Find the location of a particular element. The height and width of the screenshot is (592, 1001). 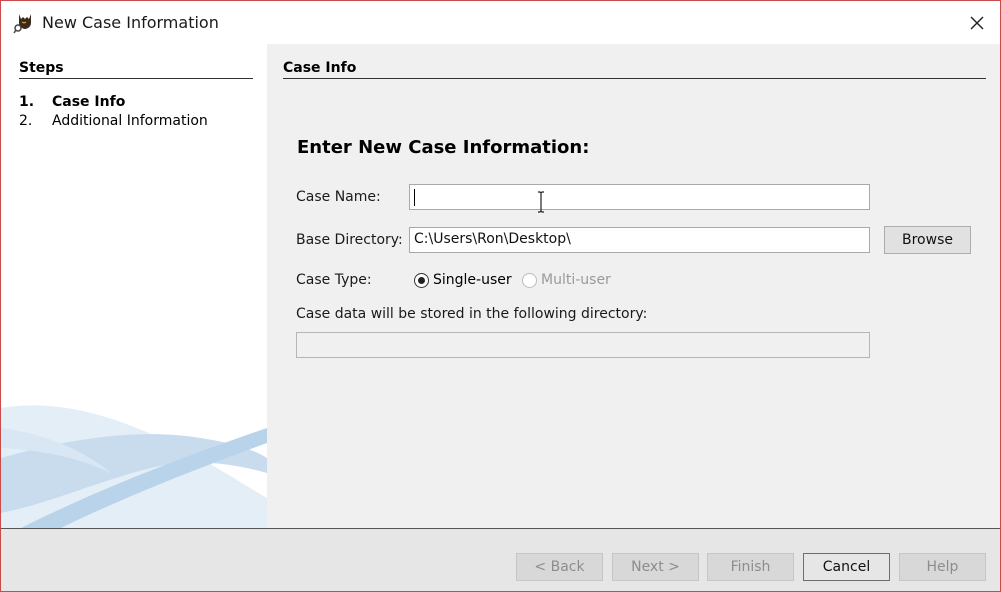

step-label: Additional Information is located at coordinates (130, 121).